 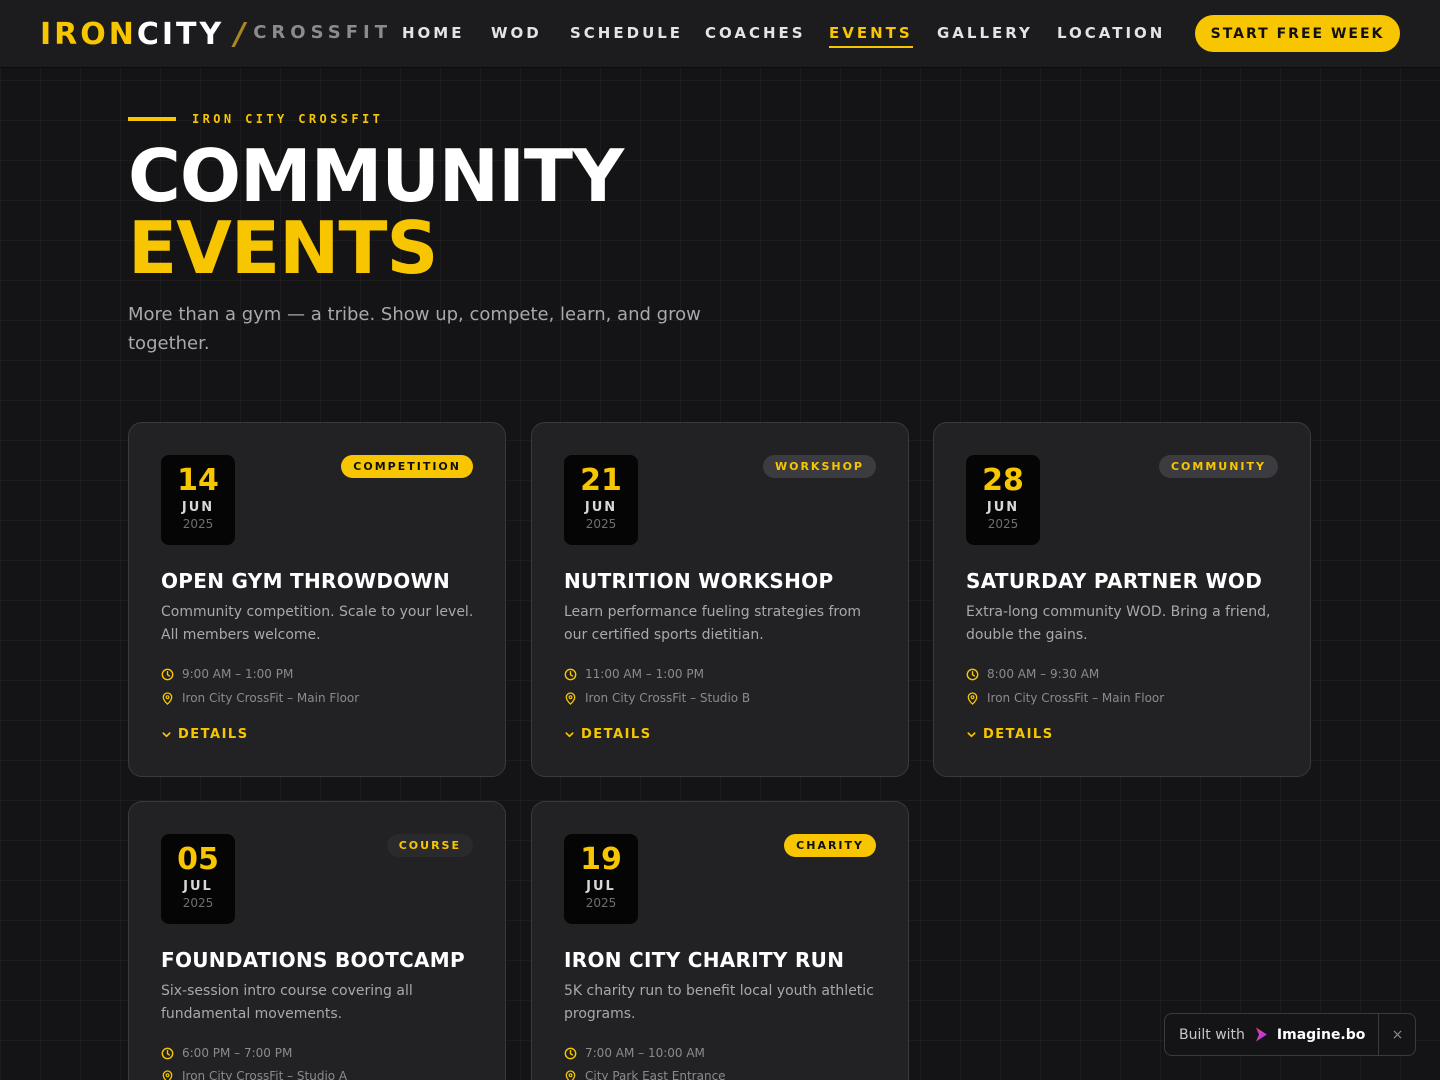 What do you see at coordinates (830, 845) in the screenshot?
I see `event-category-badge: CHARITY` at bounding box center [830, 845].